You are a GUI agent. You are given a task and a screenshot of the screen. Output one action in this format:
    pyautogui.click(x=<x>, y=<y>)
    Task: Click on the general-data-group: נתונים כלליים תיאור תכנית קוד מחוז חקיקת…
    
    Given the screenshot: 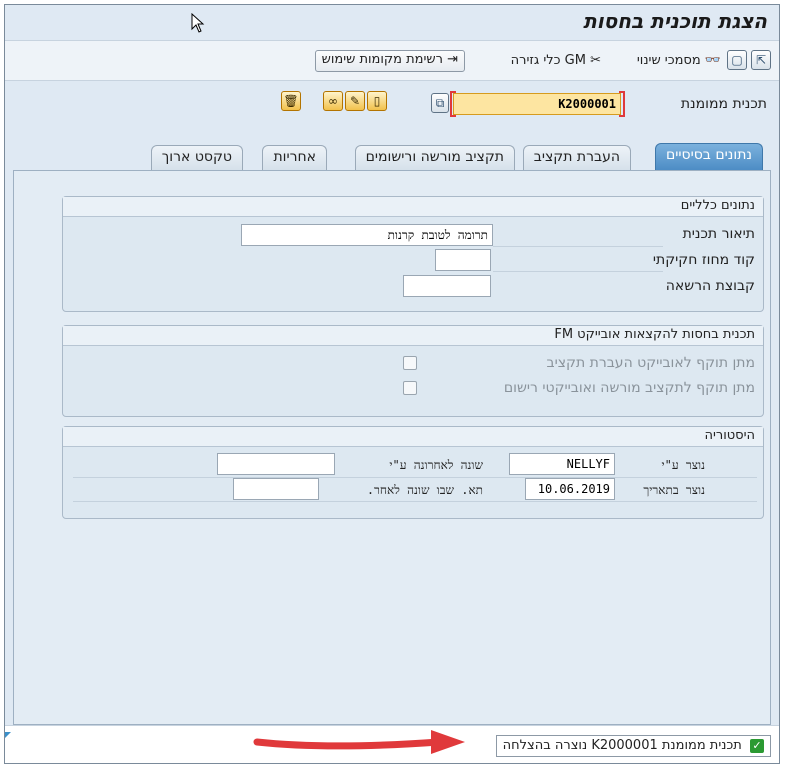 What is the action you would take?
    pyautogui.click(x=413, y=254)
    